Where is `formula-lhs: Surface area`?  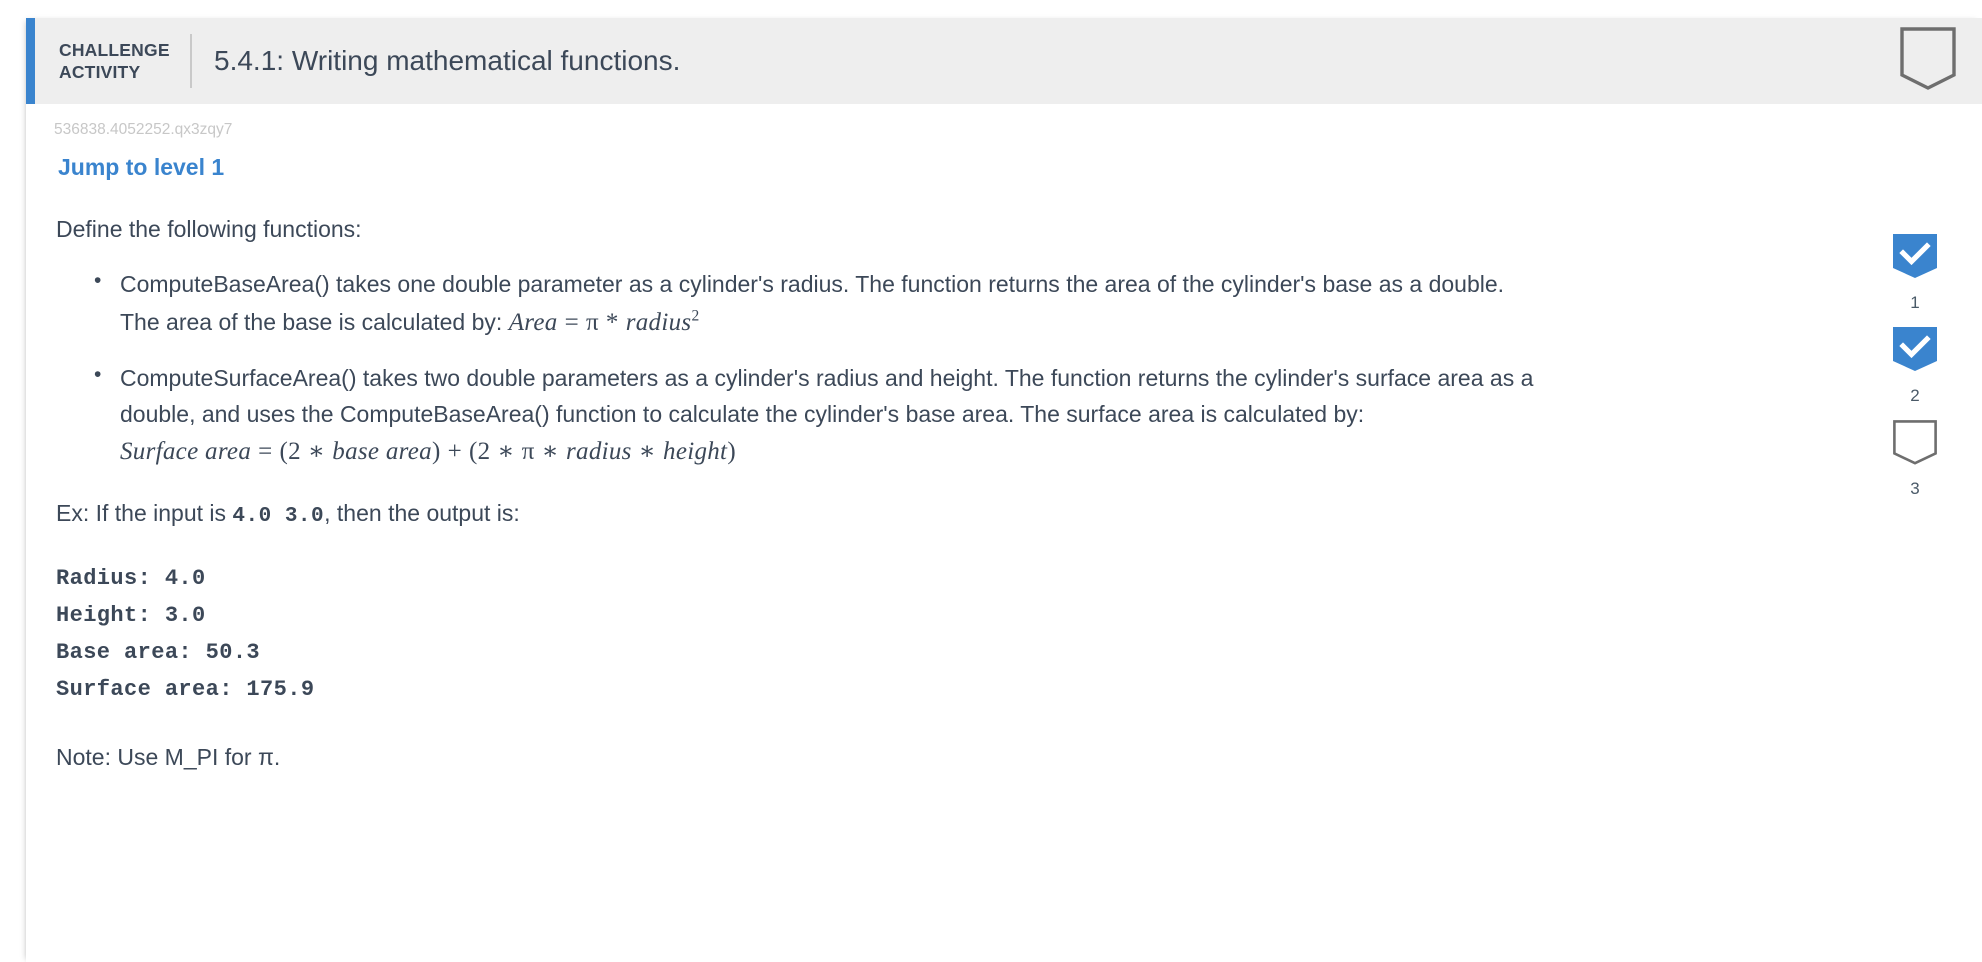 formula-lhs: Surface area is located at coordinates (186, 452).